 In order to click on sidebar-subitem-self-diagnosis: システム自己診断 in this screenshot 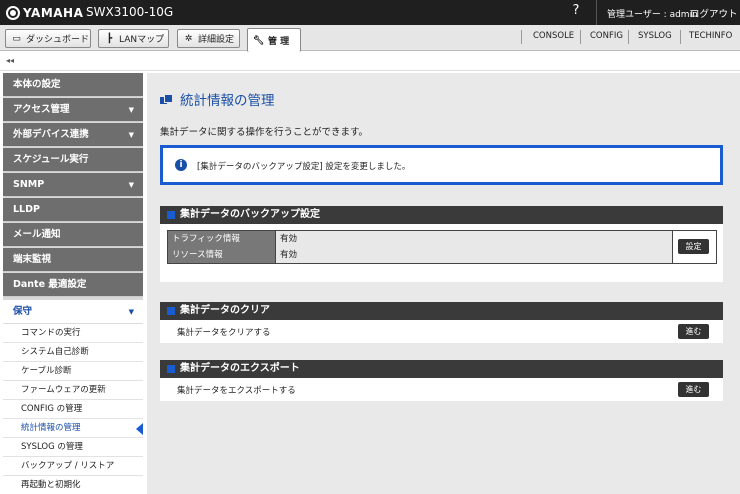, I will do `click(73, 352)`.